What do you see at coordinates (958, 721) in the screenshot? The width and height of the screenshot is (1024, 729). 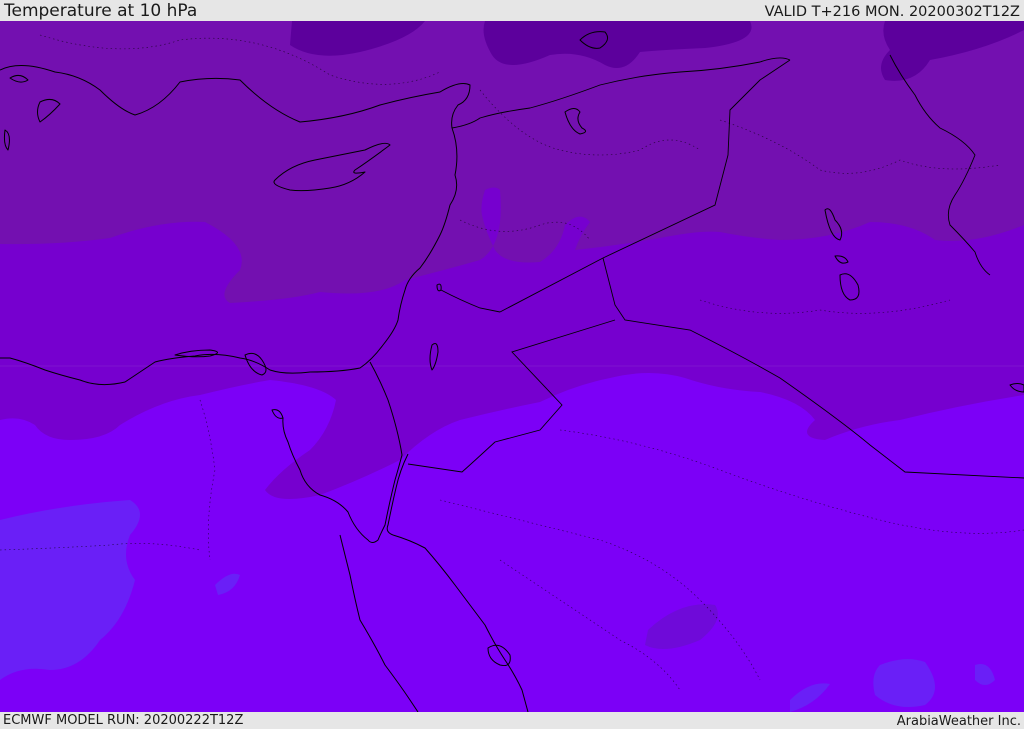 I see `credit-text: ArabiaWeather Inc.` at bounding box center [958, 721].